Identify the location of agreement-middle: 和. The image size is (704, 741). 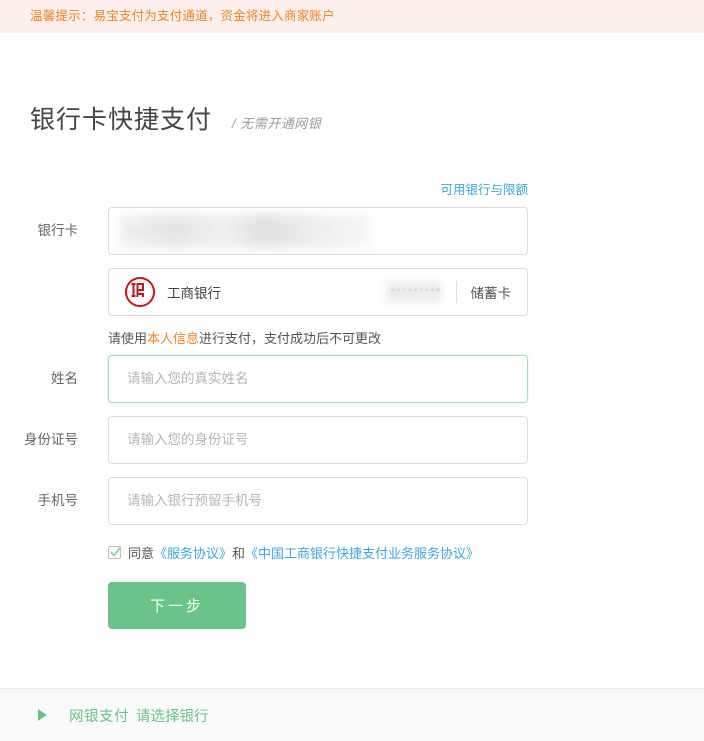
(239, 553).